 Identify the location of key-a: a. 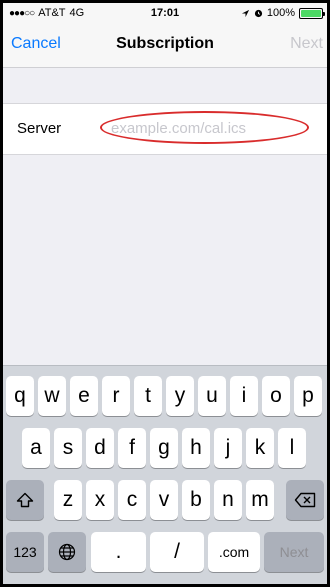
(36, 448).